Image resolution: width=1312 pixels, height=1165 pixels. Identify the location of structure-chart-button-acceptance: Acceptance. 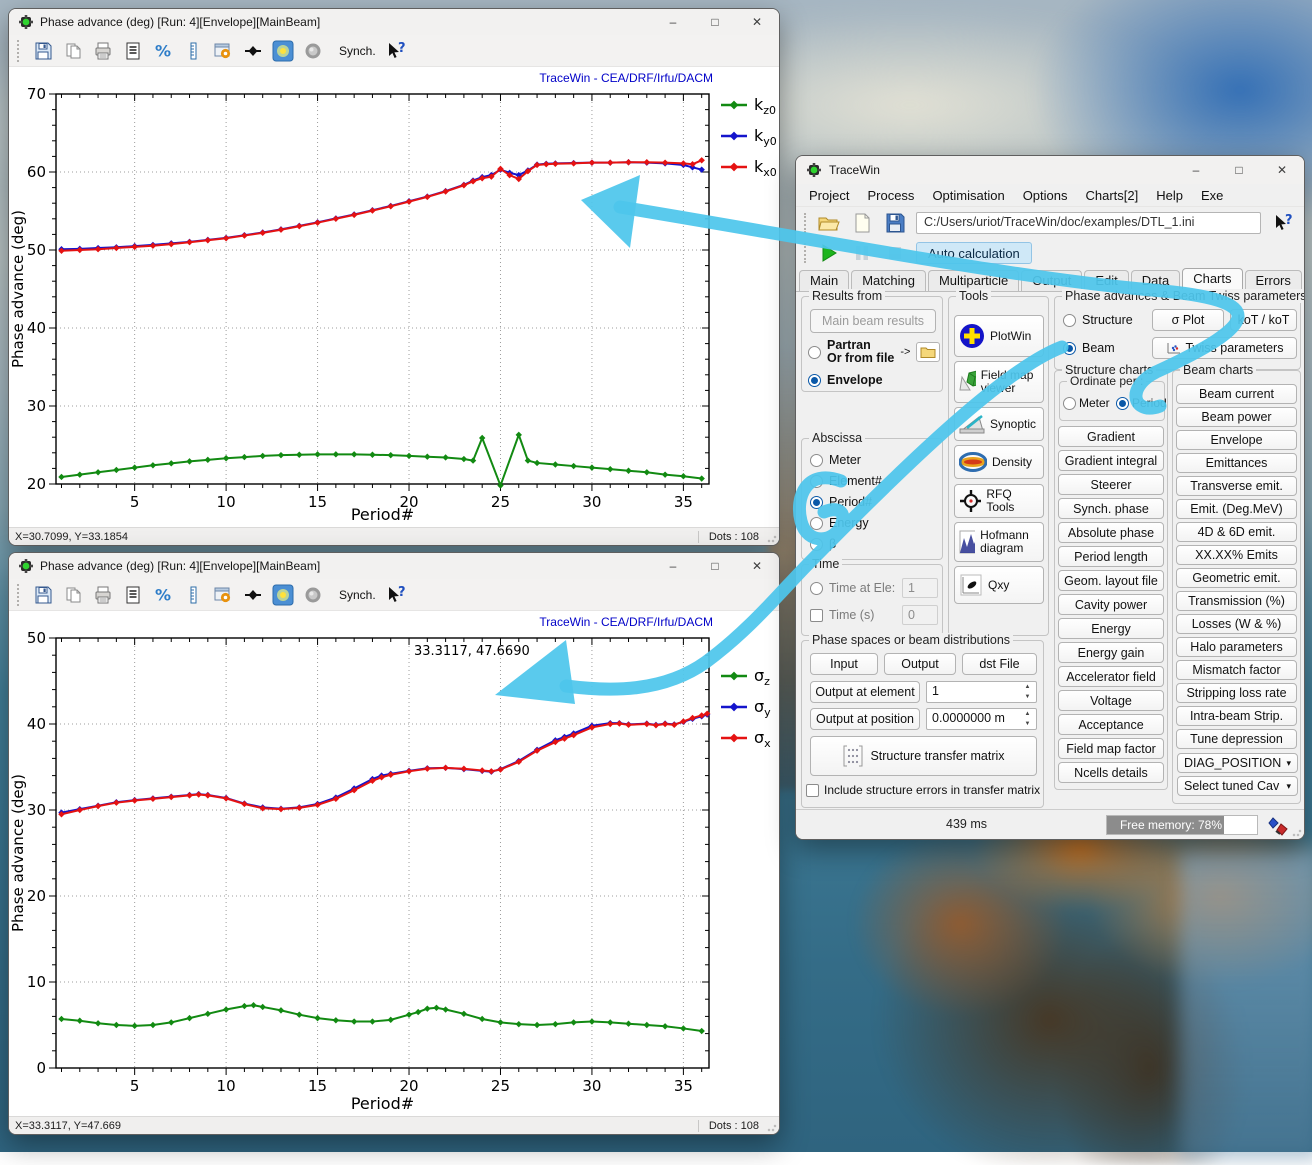
(1111, 724).